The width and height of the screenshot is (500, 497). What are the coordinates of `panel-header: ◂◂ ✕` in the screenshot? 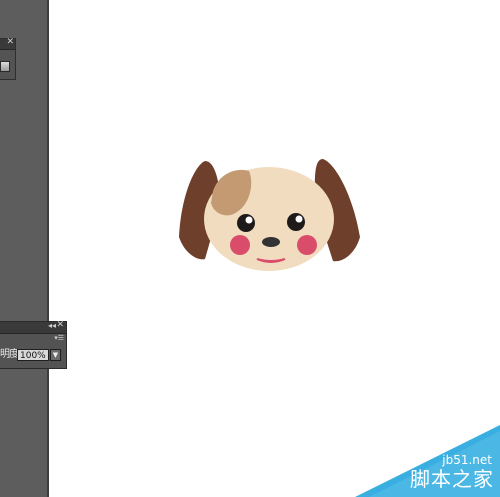 It's located at (33, 327).